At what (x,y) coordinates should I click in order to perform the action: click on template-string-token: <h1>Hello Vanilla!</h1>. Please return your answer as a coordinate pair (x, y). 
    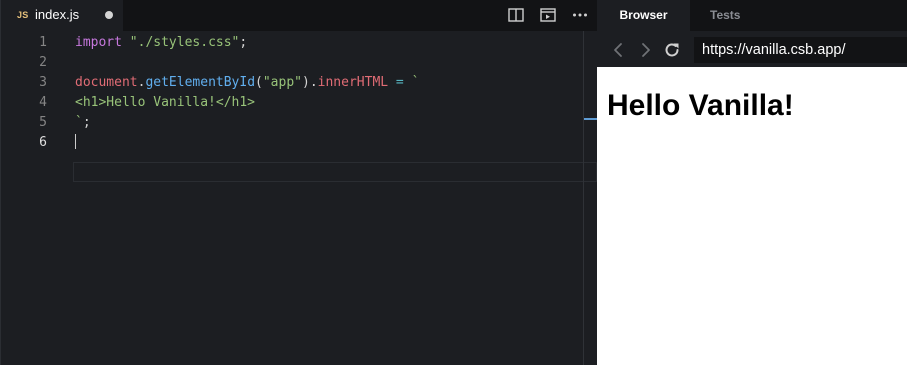
    Looking at the image, I should click on (165, 102).